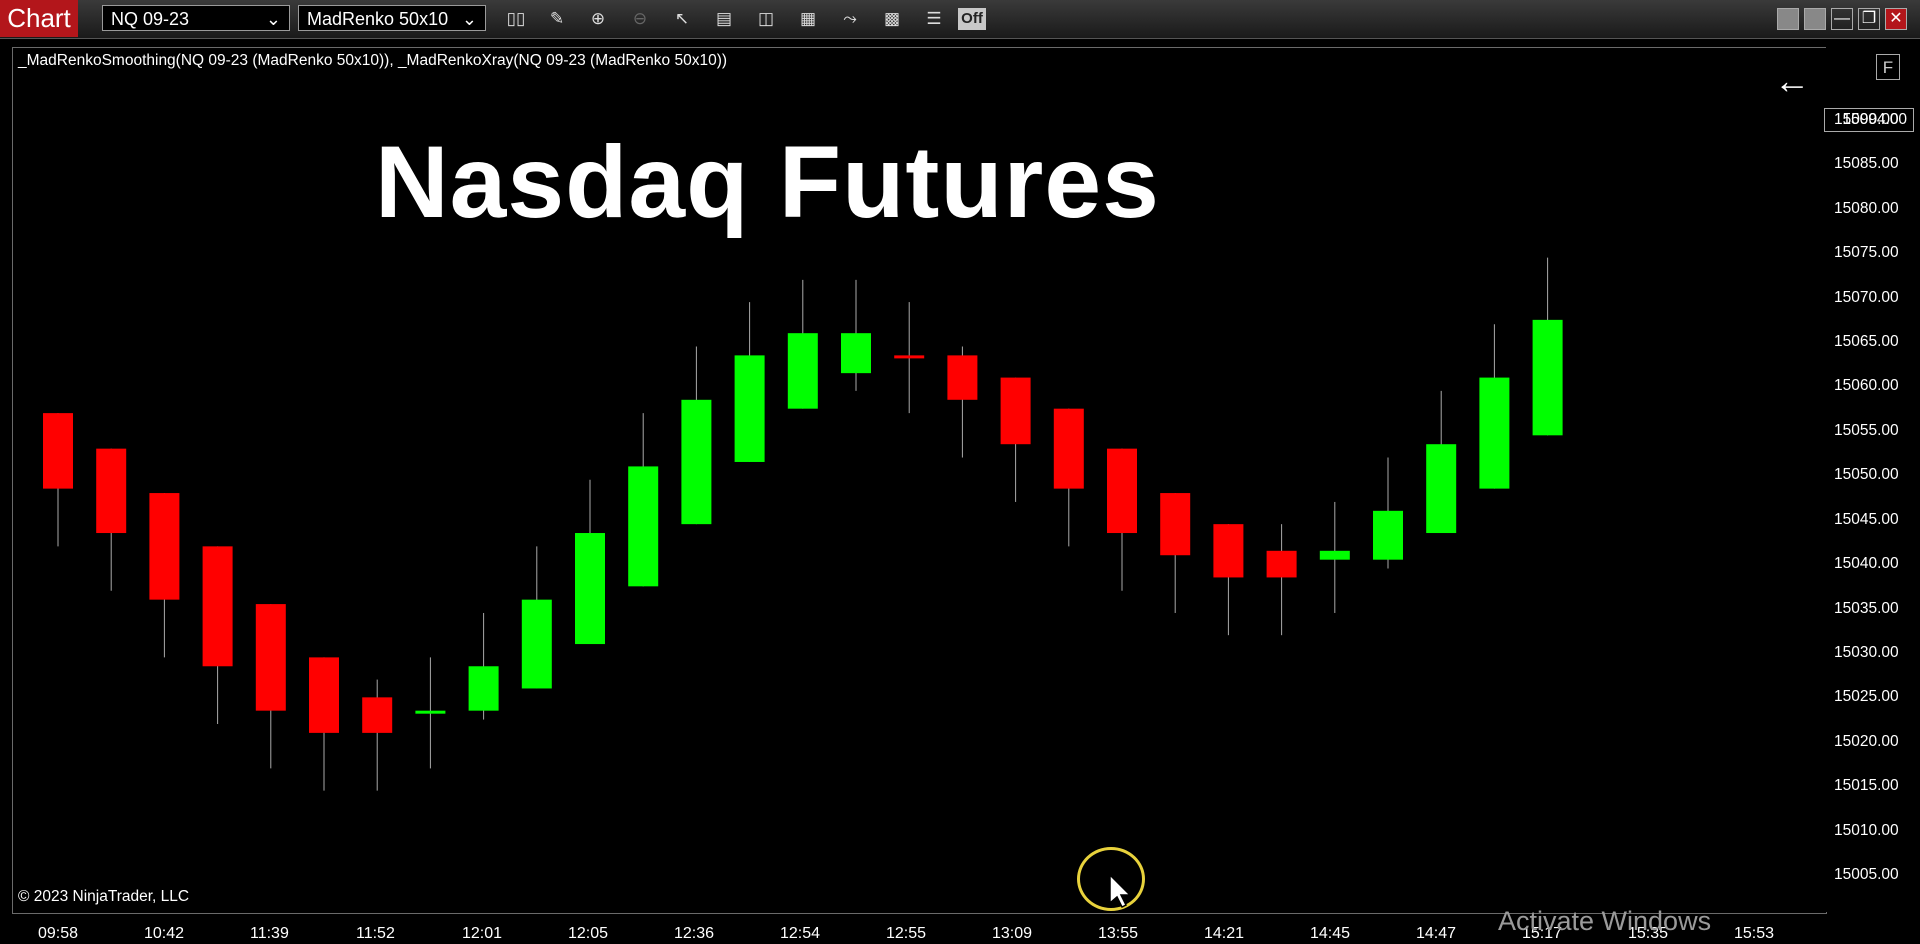  What do you see at coordinates (1866, 253) in the screenshot?
I see `price-tick-label: 15075.00` at bounding box center [1866, 253].